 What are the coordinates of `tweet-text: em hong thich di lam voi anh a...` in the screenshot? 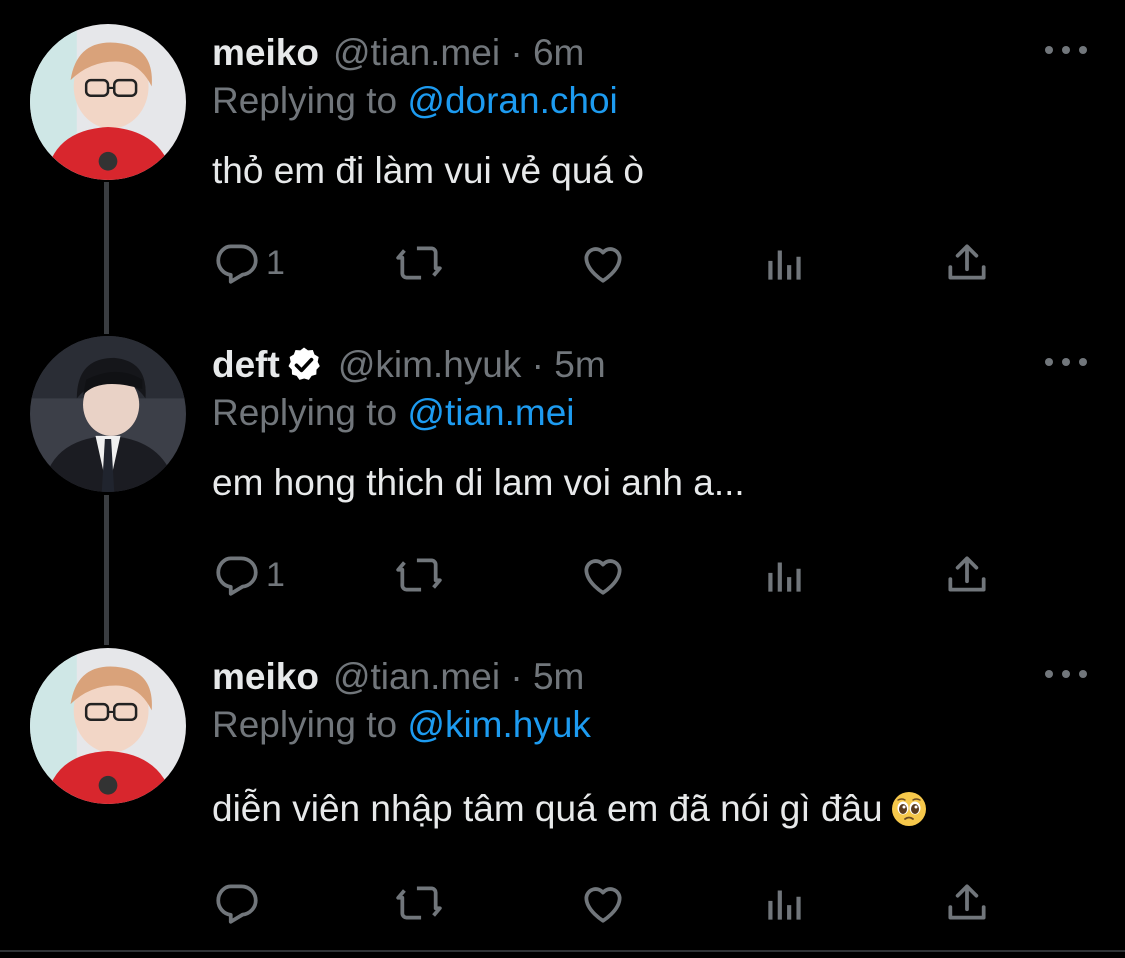 It's located at (478, 482).